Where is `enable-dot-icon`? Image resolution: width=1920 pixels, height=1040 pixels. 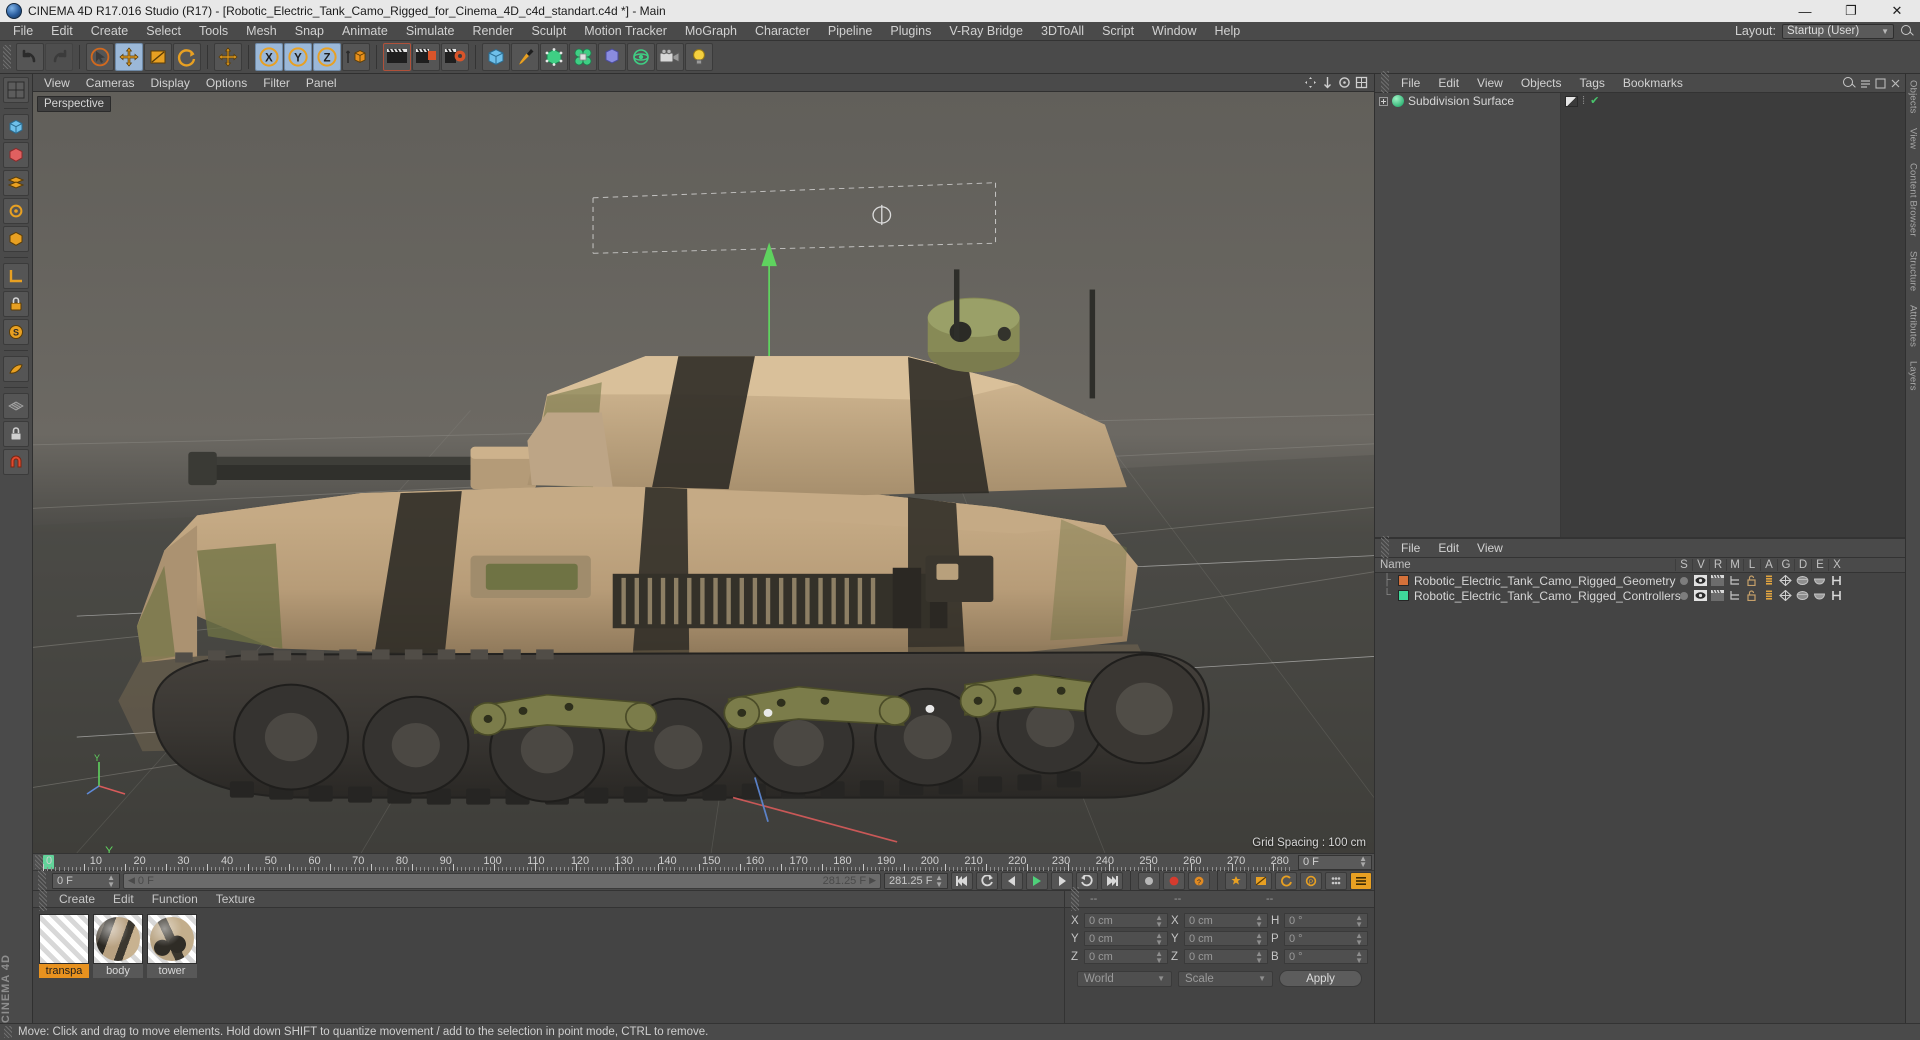
enable-dot-icon is located at coordinates (1683, 580).